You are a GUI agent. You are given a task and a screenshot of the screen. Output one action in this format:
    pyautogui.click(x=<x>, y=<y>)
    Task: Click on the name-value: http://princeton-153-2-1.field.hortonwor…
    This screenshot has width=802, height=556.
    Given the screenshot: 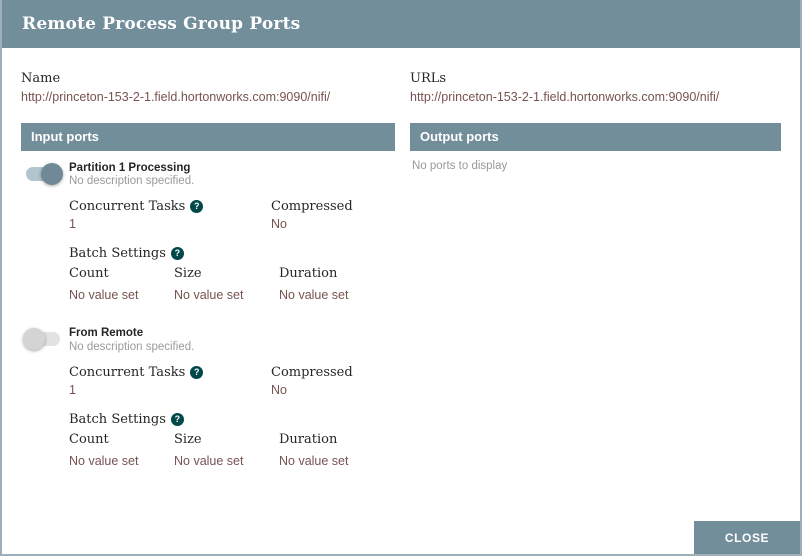 What is the action you would take?
    pyautogui.click(x=176, y=97)
    